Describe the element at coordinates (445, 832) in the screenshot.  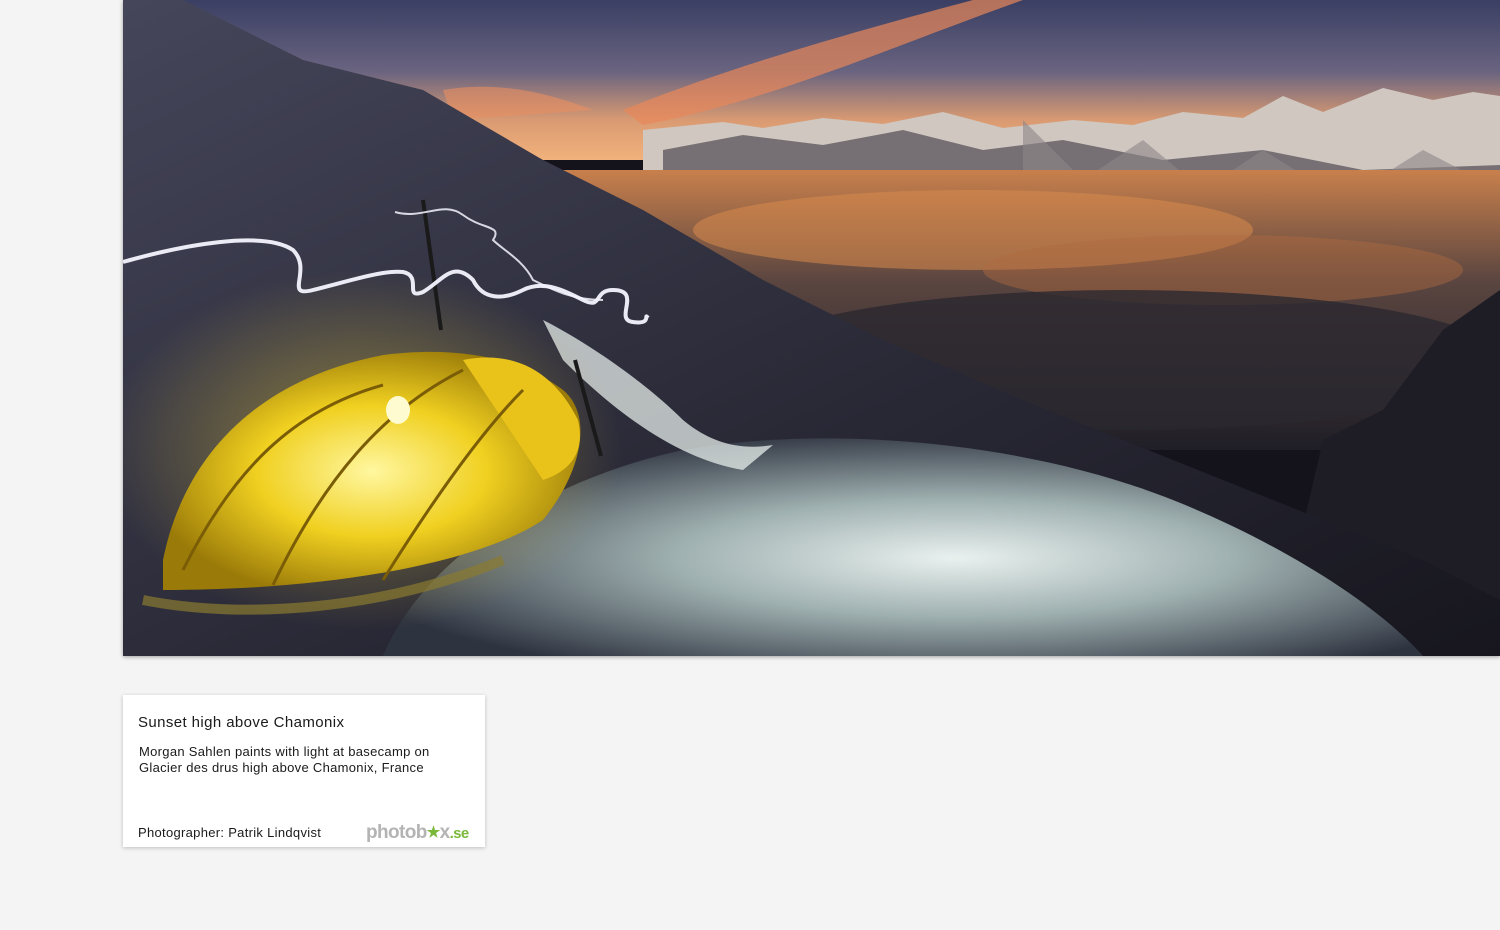
I see `logo-text-x: x` at that location.